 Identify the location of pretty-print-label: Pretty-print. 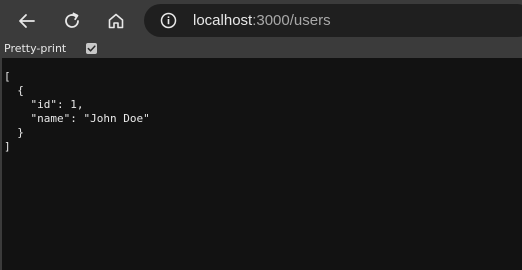
(35, 48).